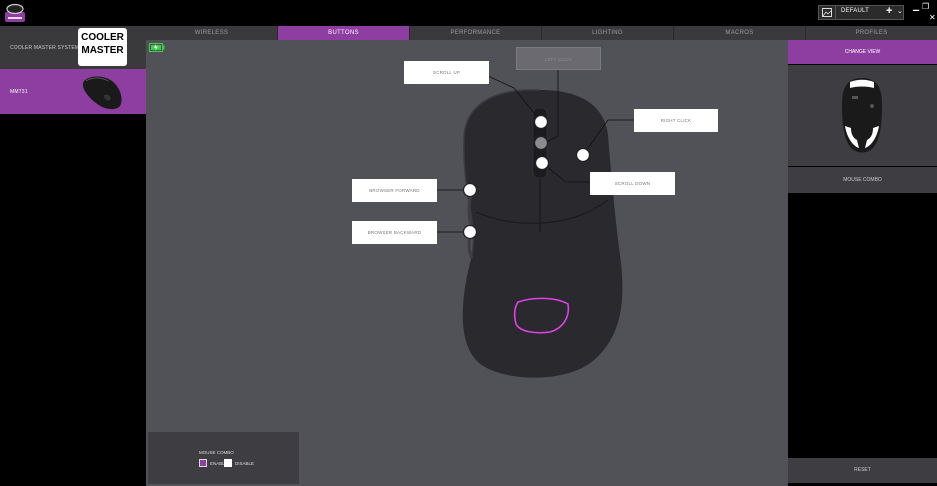 The width and height of the screenshot is (937, 486). What do you see at coordinates (102, 37) in the screenshot?
I see `logo-line-1: COOLER` at bounding box center [102, 37].